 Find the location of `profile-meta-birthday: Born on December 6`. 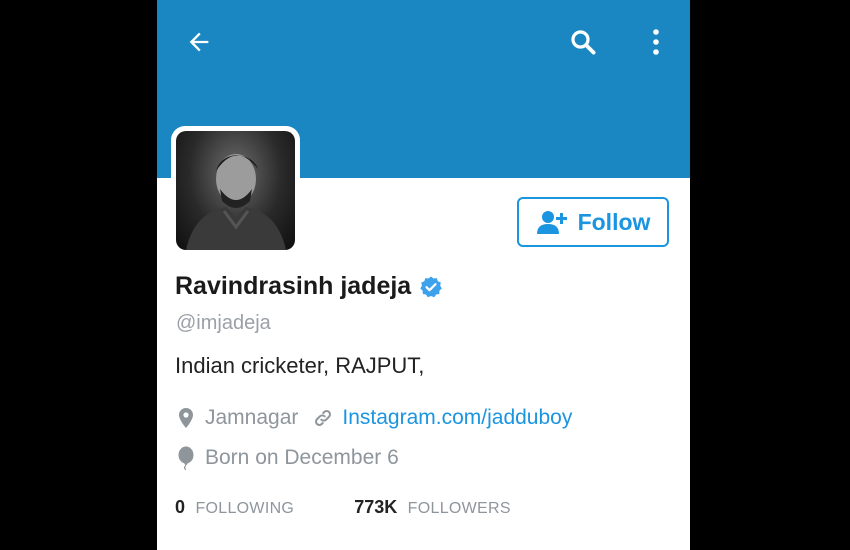

profile-meta-birthday: Born on December 6 is located at coordinates (287, 458).